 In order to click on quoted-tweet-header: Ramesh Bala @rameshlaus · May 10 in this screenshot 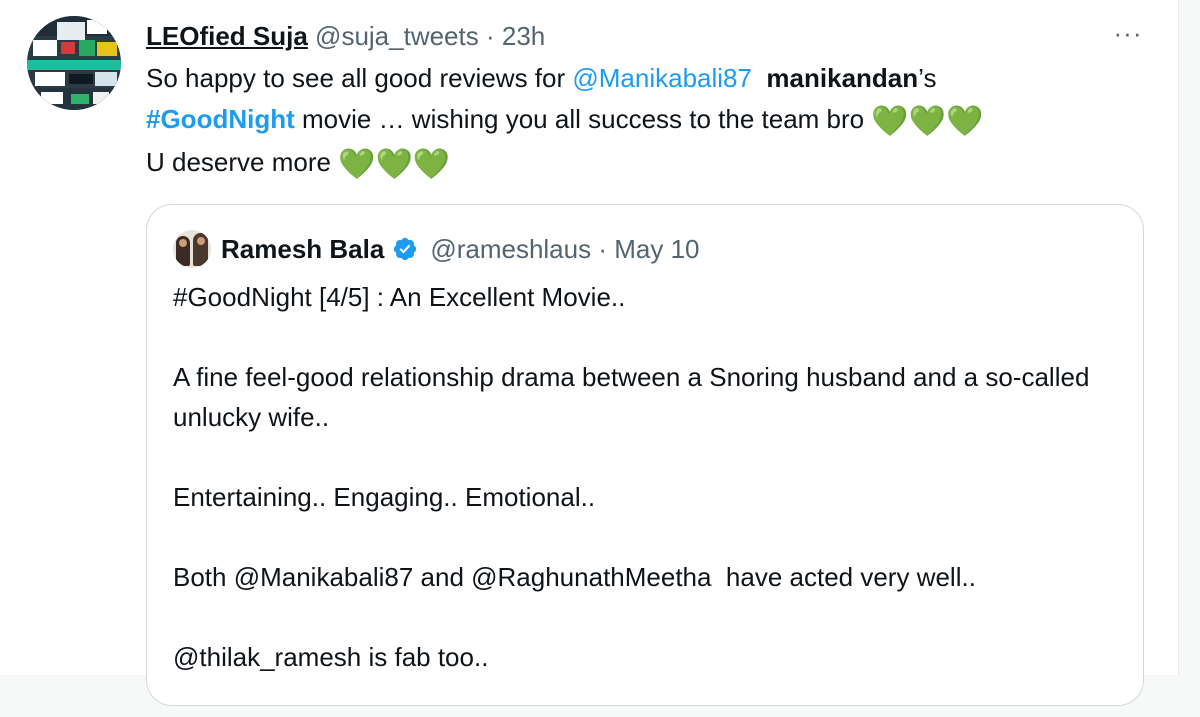, I will do `click(436, 249)`.